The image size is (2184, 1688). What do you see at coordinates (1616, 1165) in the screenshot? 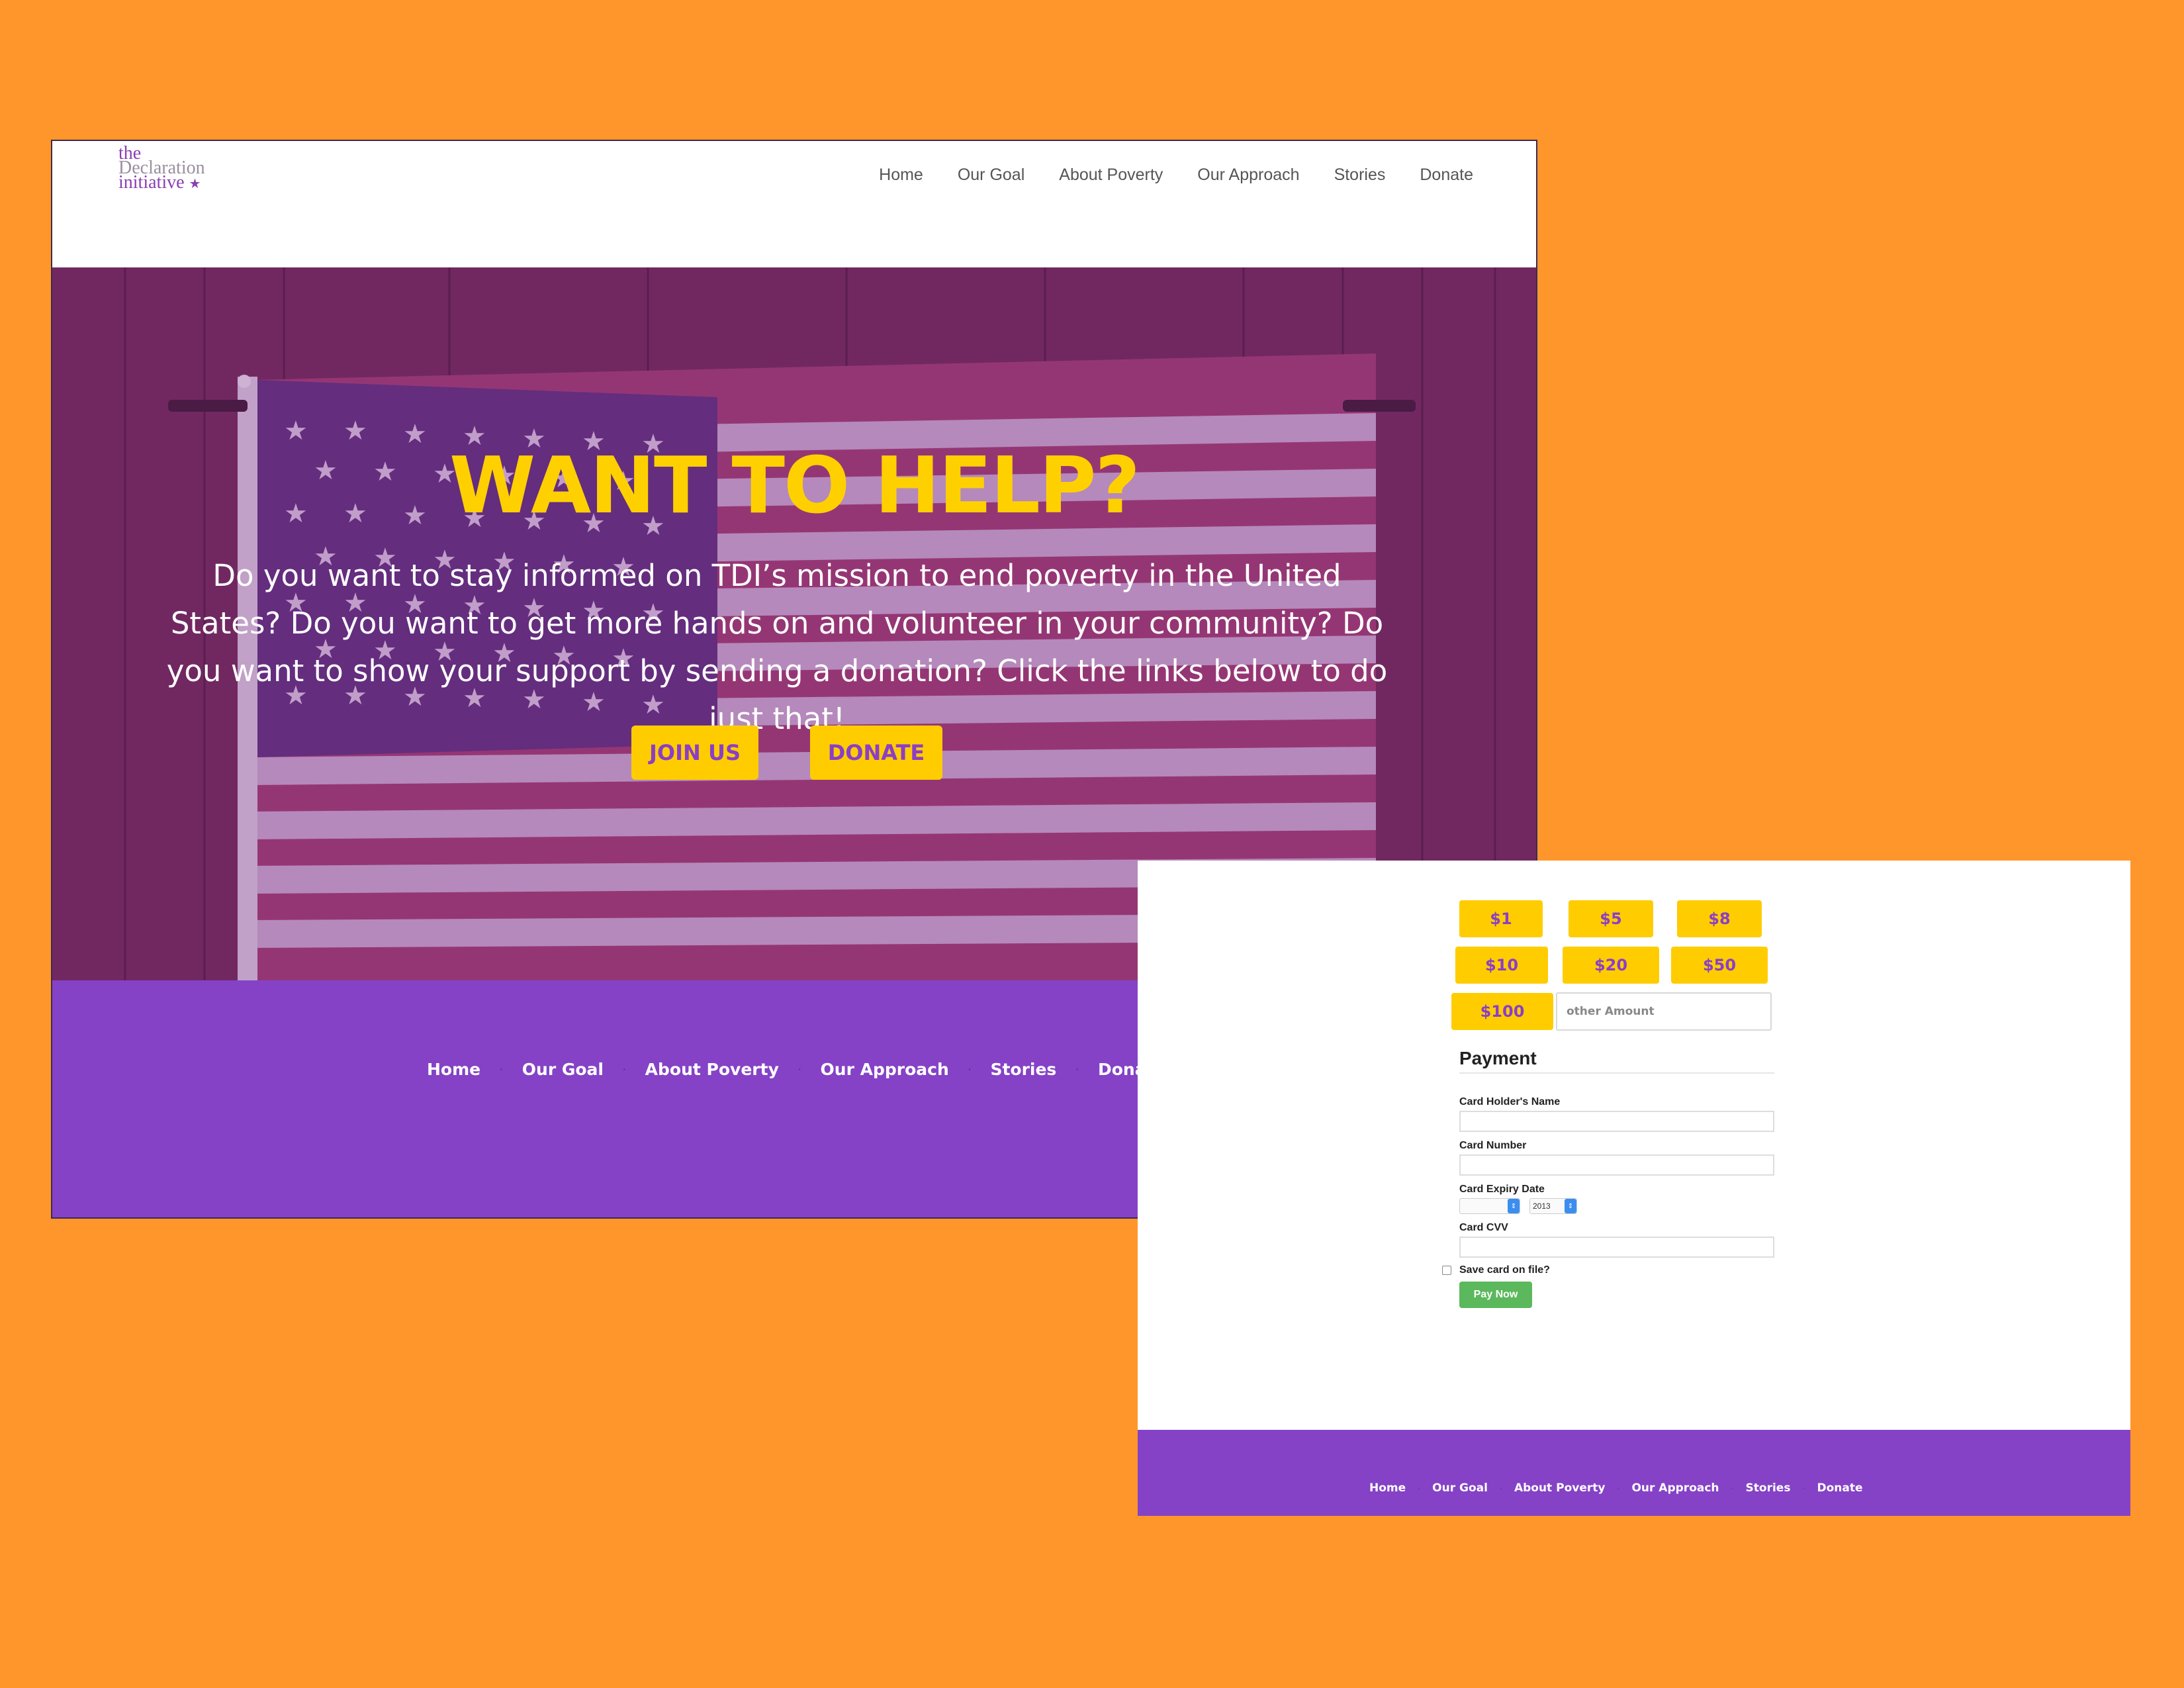
I see `card-number-input` at bounding box center [1616, 1165].